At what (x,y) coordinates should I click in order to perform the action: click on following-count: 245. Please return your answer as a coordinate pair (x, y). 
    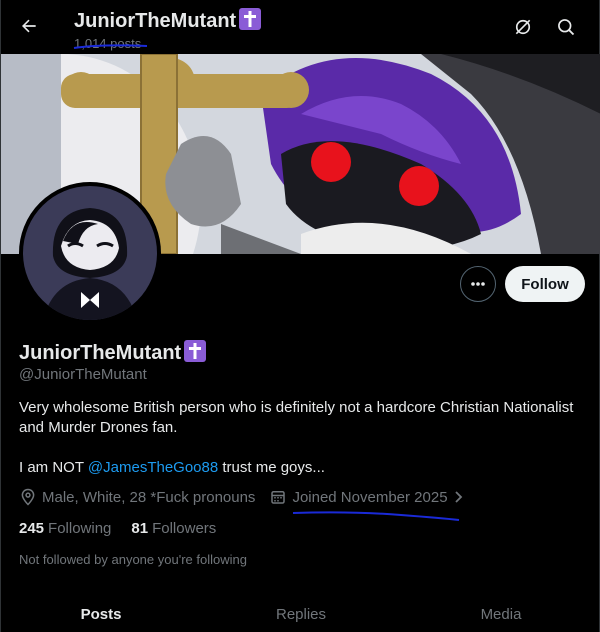
    Looking at the image, I should click on (32, 528).